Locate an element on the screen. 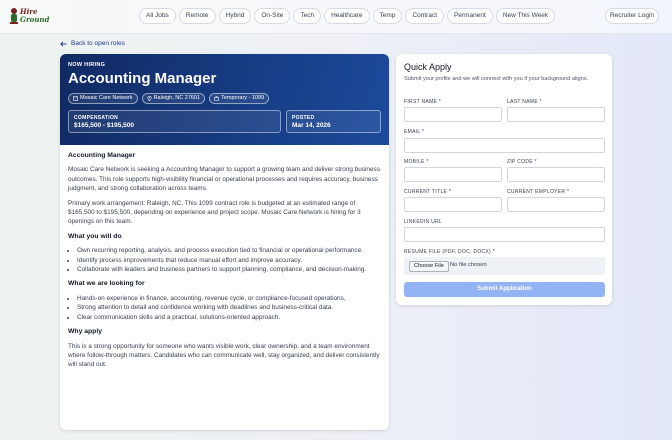 This screenshot has width=672, height=440. briefcase-icon is located at coordinates (216, 98).